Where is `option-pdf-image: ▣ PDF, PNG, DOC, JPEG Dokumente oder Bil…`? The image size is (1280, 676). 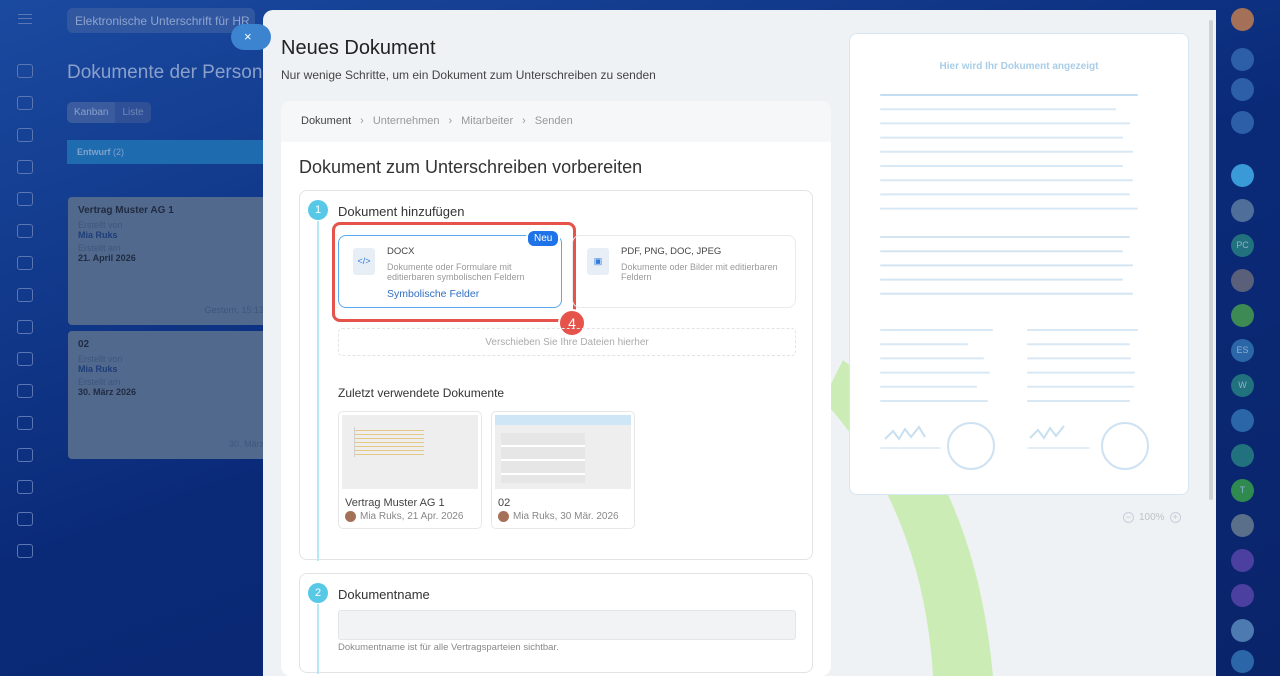
option-pdf-image: ▣ PDF, PNG, DOC, JPEG Dokumente oder Bil… is located at coordinates (684, 271).